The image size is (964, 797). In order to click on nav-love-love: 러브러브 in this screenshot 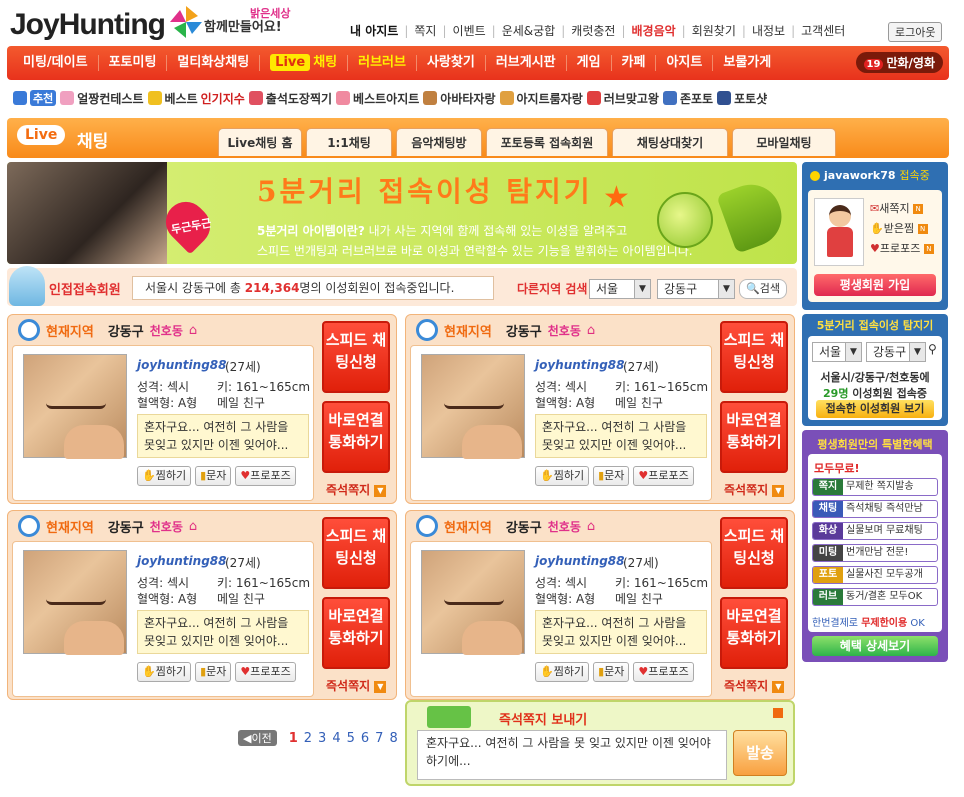, I will do `click(382, 63)`.